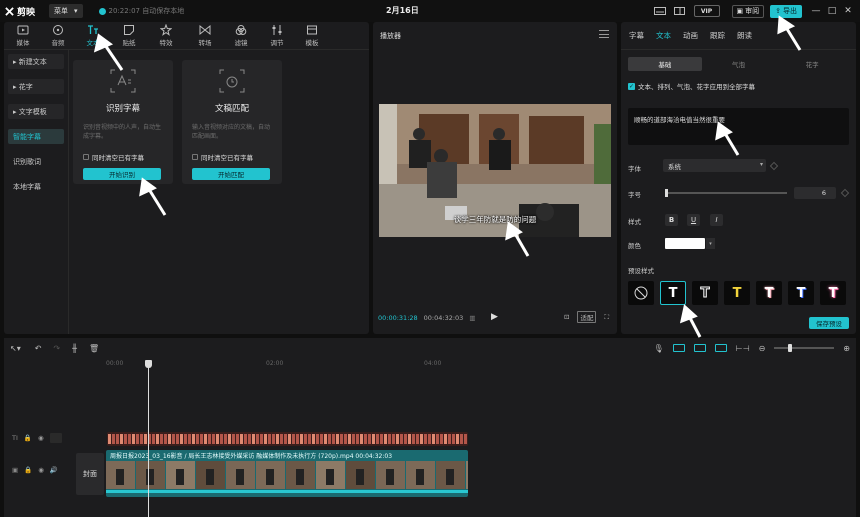 The width and height of the screenshot is (860, 517). I want to click on subtitle-text-input: 顺畅的道部海洽电值当然很重要, so click(738, 126).